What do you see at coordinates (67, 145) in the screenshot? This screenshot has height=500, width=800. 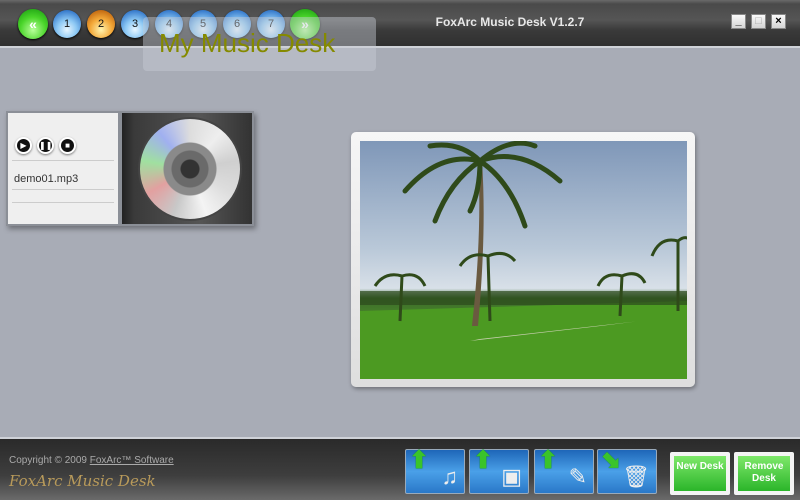 I see `stop-button: ■` at bounding box center [67, 145].